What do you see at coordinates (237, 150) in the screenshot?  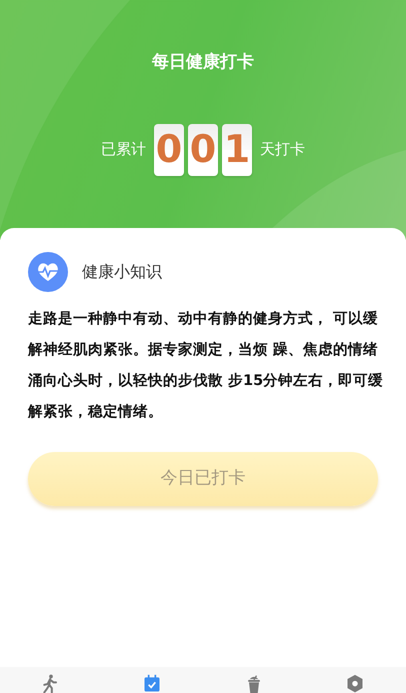 I see `counter-digit: 1` at bounding box center [237, 150].